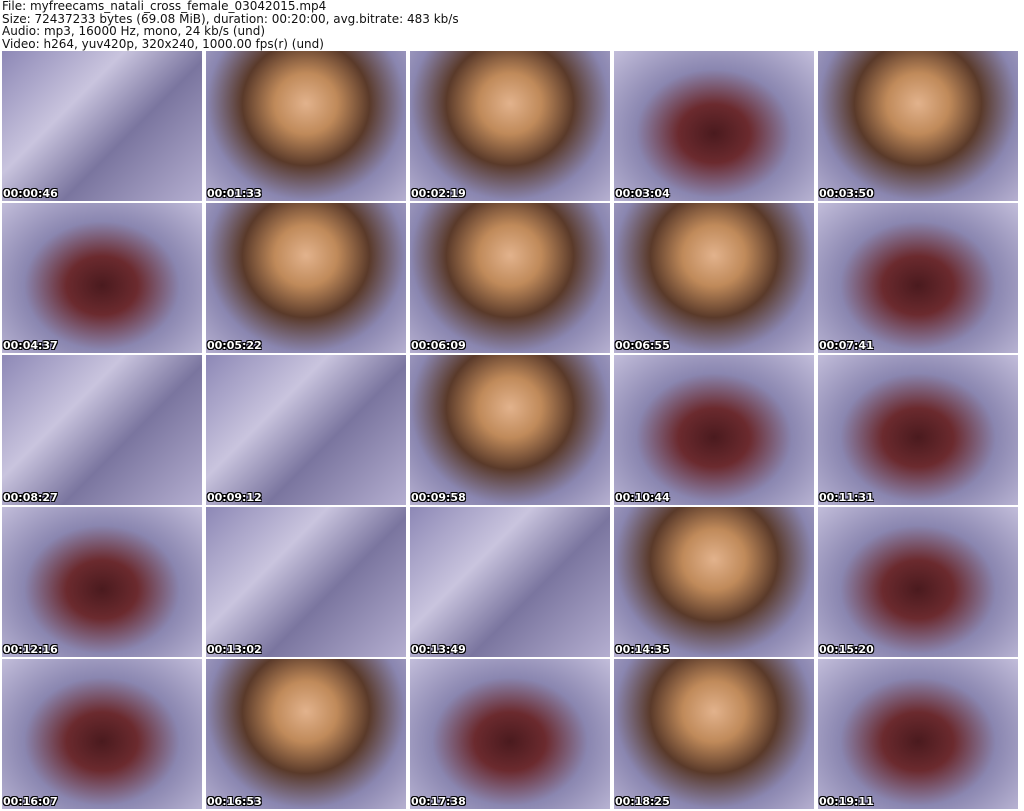 This screenshot has width=1024, height=811. I want to click on timestamp: 00:05:22, so click(234, 345).